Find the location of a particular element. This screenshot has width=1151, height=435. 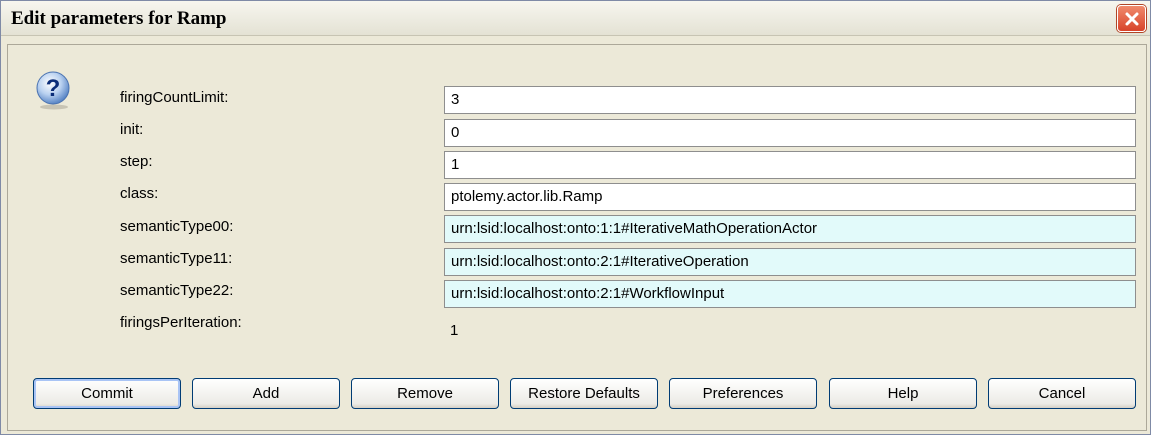

add-button: Add is located at coordinates (266, 393).